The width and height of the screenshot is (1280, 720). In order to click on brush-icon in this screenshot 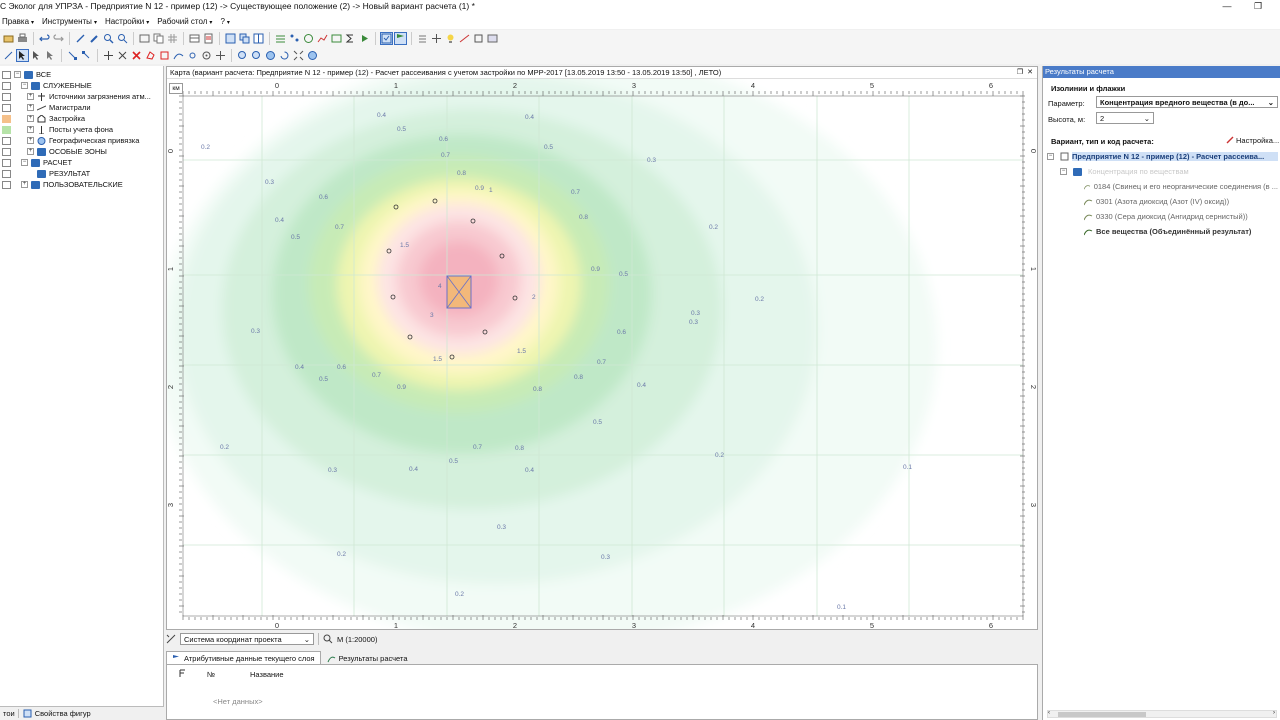, I will do `click(94, 38)`.